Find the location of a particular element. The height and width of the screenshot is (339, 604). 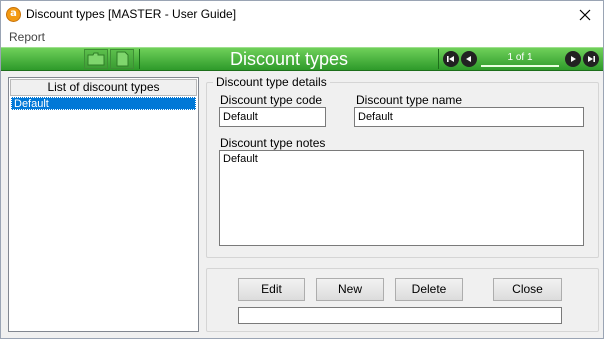

last-record-icon is located at coordinates (591, 59).